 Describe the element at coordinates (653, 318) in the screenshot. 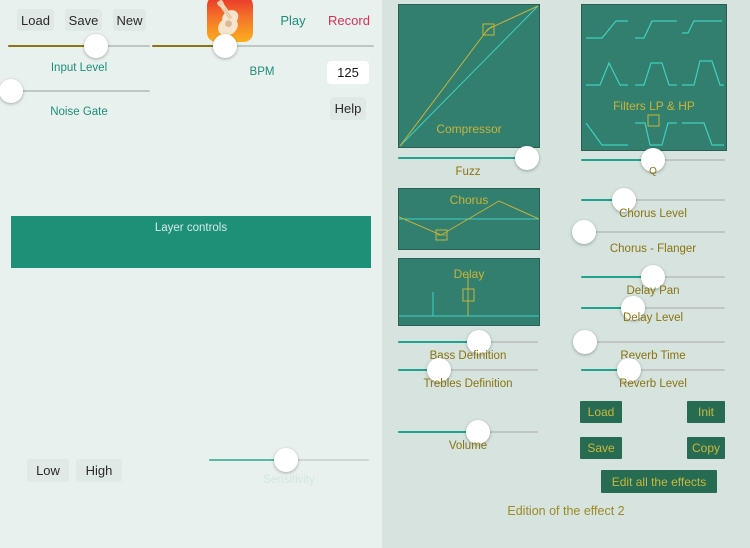

I see `delay-level-label: Delay Level` at that location.